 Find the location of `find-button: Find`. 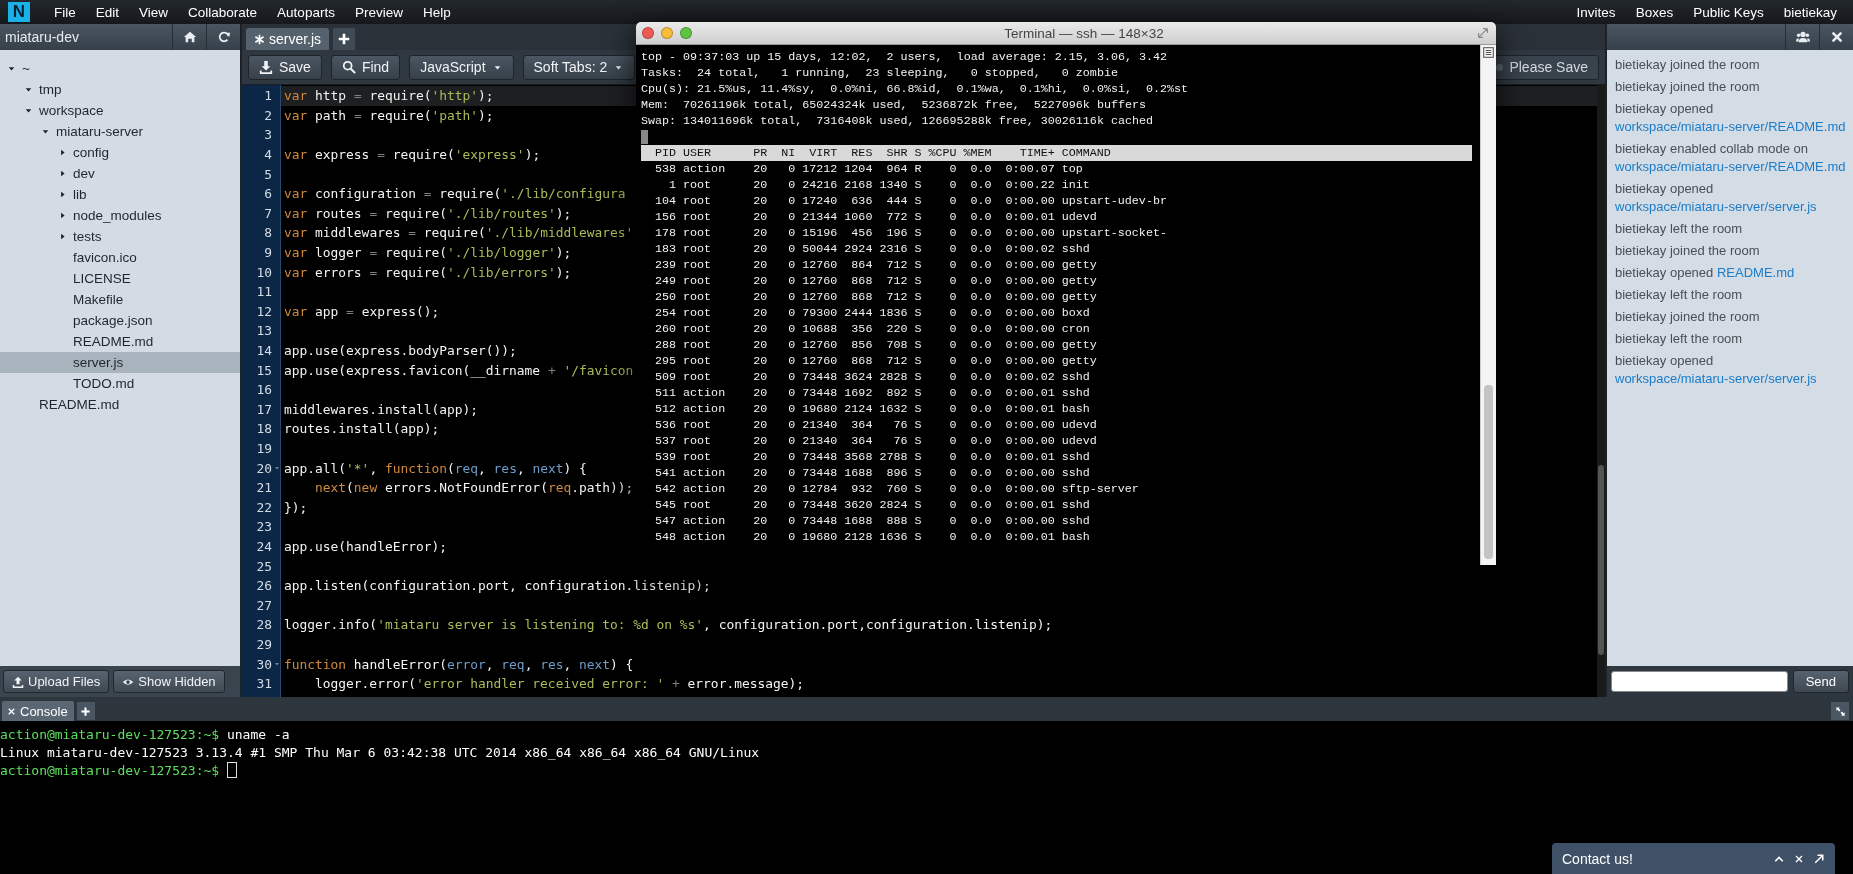

find-button: Find is located at coordinates (365, 67).